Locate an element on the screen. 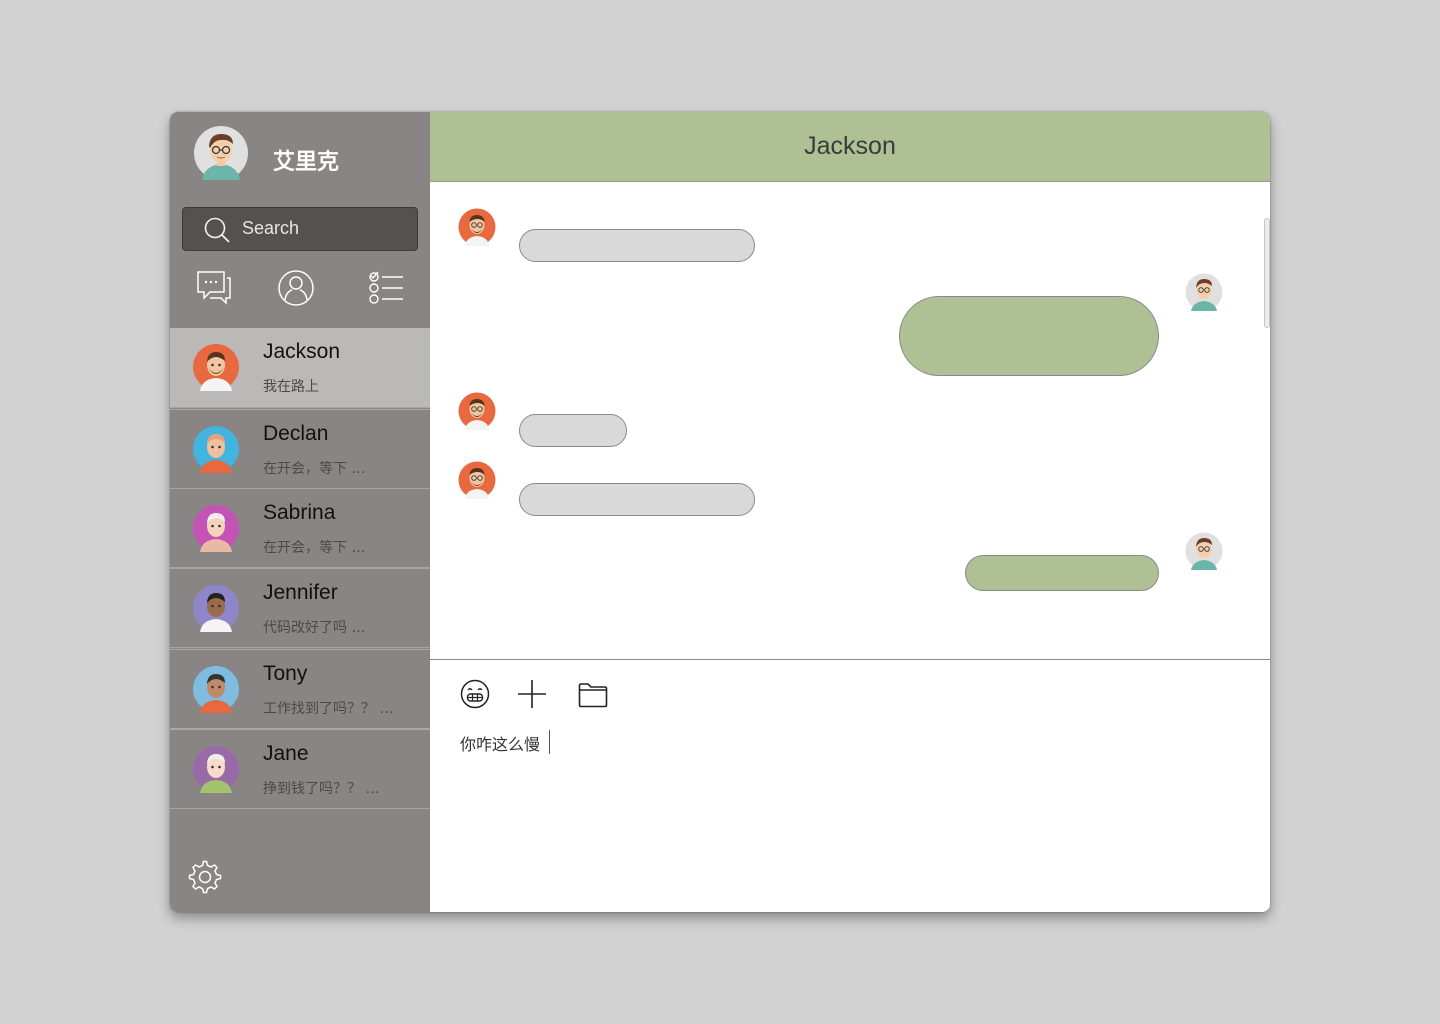 The height and width of the screenshot is (1024, 1440). user-name: 艾里克 is located at coordinates (306, 162).